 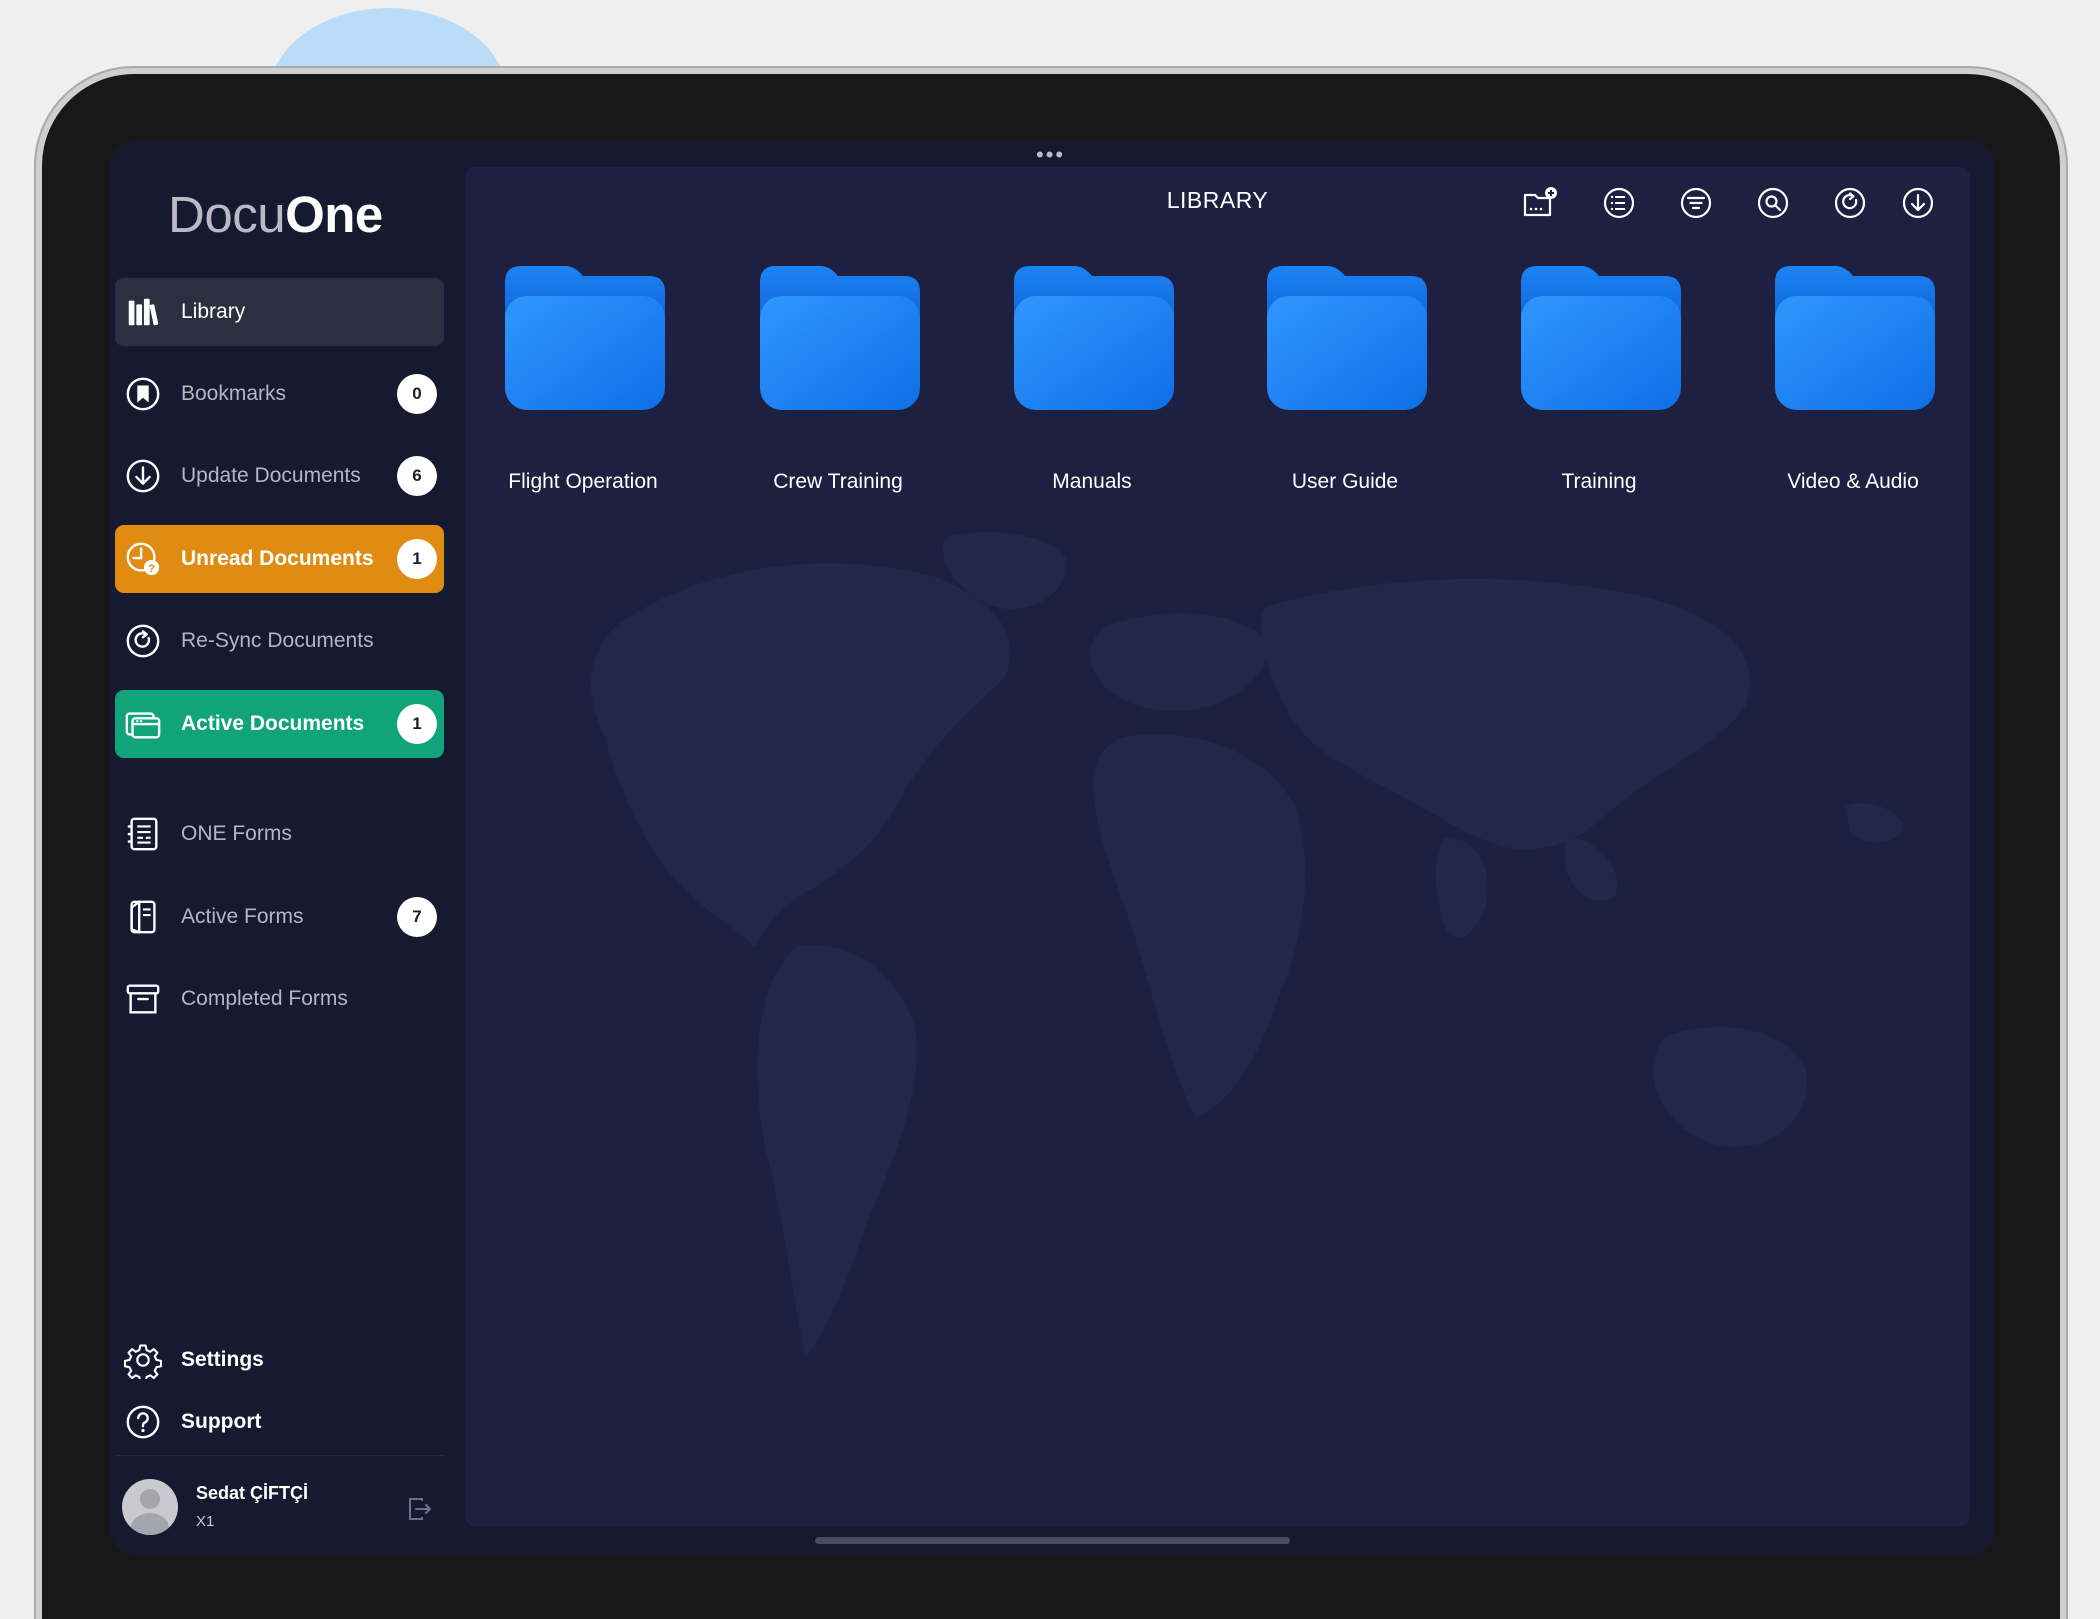 What do you see at coordinates (279, 394) in the screenshot?
I see `sidebar-item-bookmarks: Bookmarks 0` at bounding box center [279, 394].